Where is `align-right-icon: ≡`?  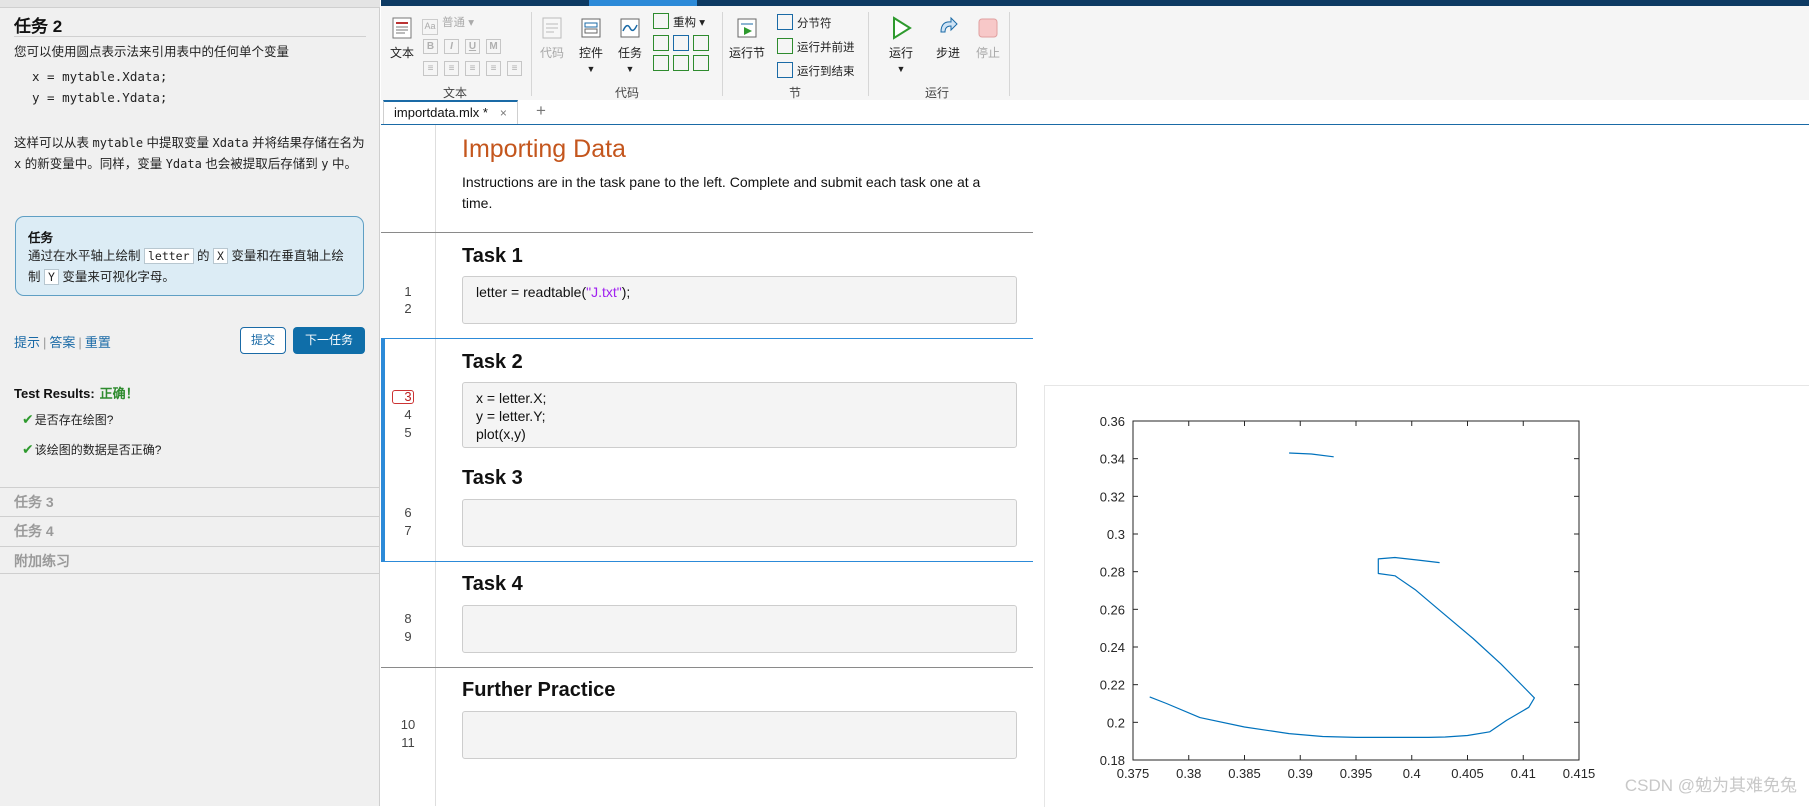 align-right-icon: ≡ is located at coordinates (514, 68).